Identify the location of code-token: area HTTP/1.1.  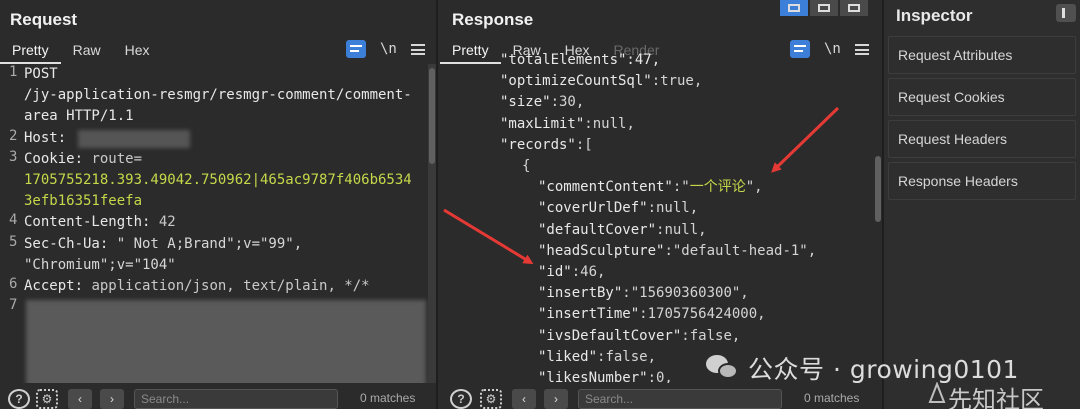
(79, 116).